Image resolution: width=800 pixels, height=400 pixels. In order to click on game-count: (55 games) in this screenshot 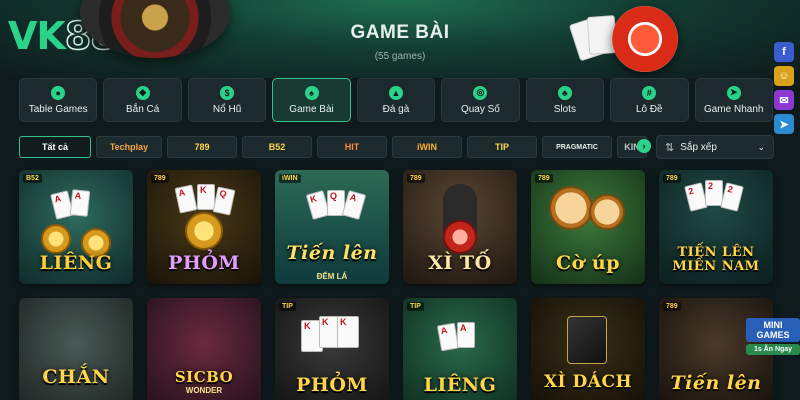, I will do `click(400, 56)`.